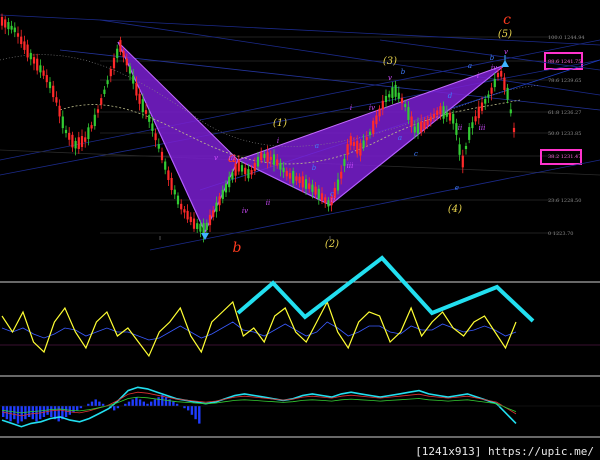 This screenshot has width=600, height=460. Describe the element at coordinates (460, 128) in the screenshot. I see `wave-label-minor: ii` at that location.